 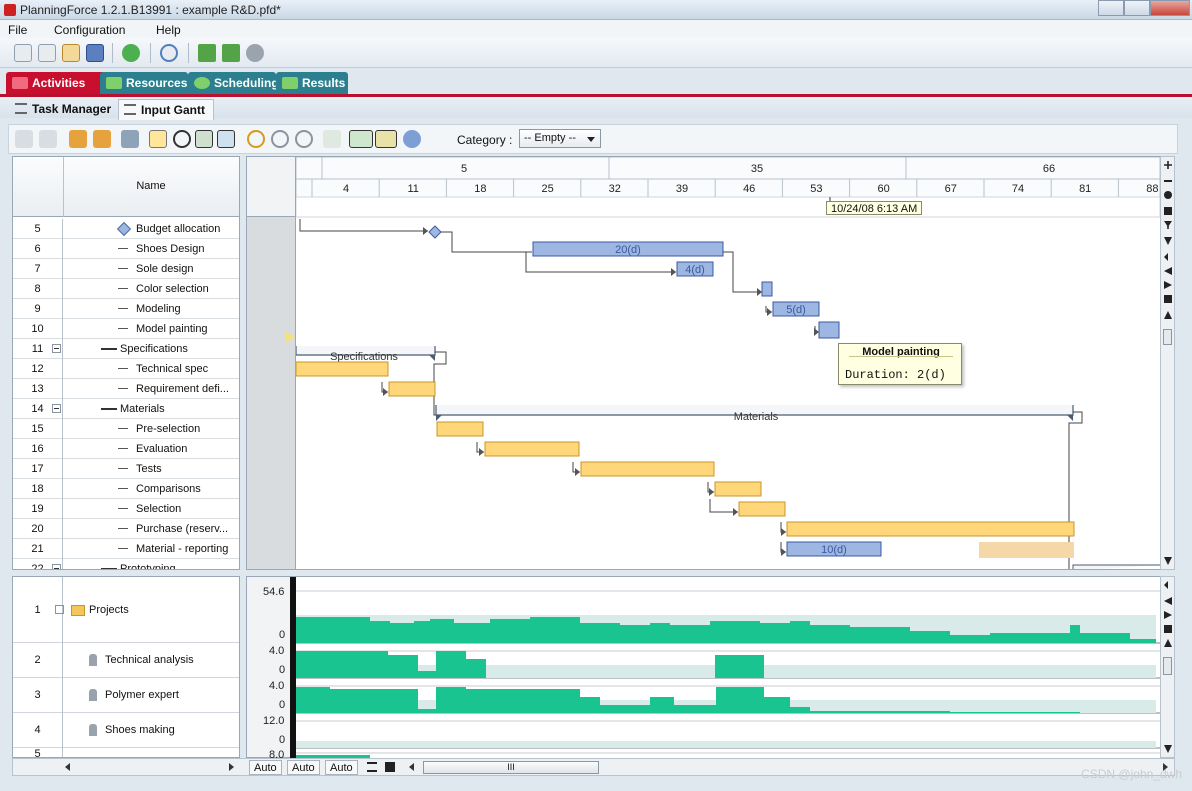 What do you see at coordinates (95, 53) in the screenshot?
I see `save-icon` at bounding box center [95, 53].